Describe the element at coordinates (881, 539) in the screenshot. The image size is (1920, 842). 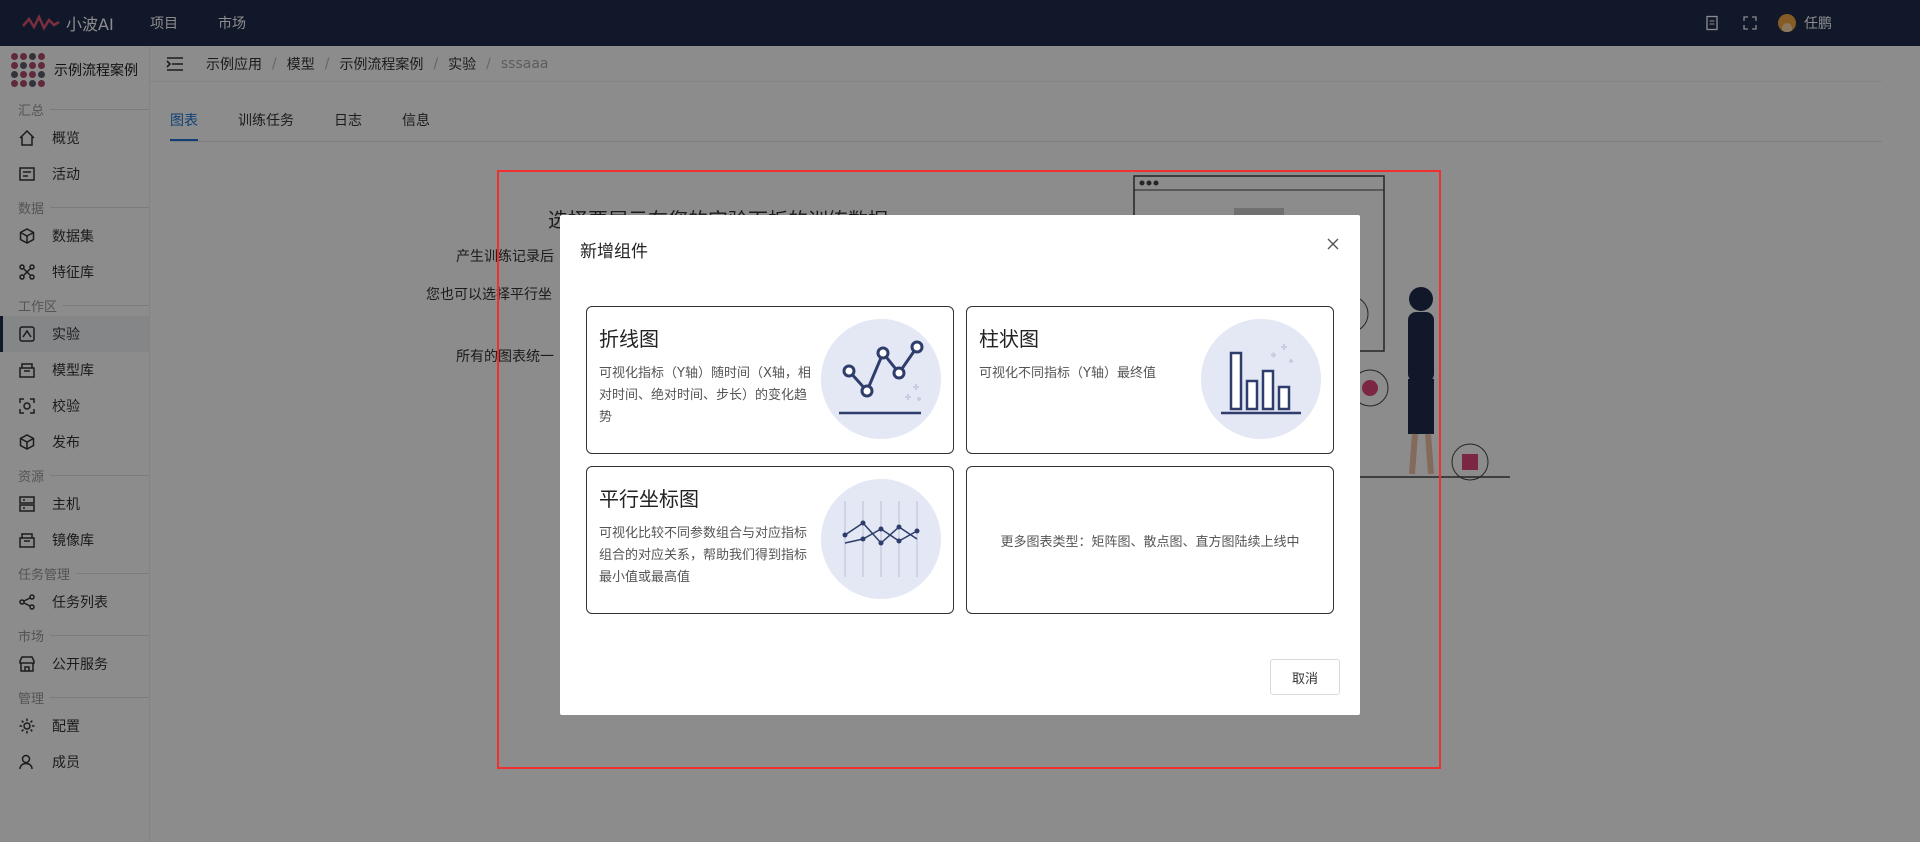
I see `parallel-chart-icon` at that location.